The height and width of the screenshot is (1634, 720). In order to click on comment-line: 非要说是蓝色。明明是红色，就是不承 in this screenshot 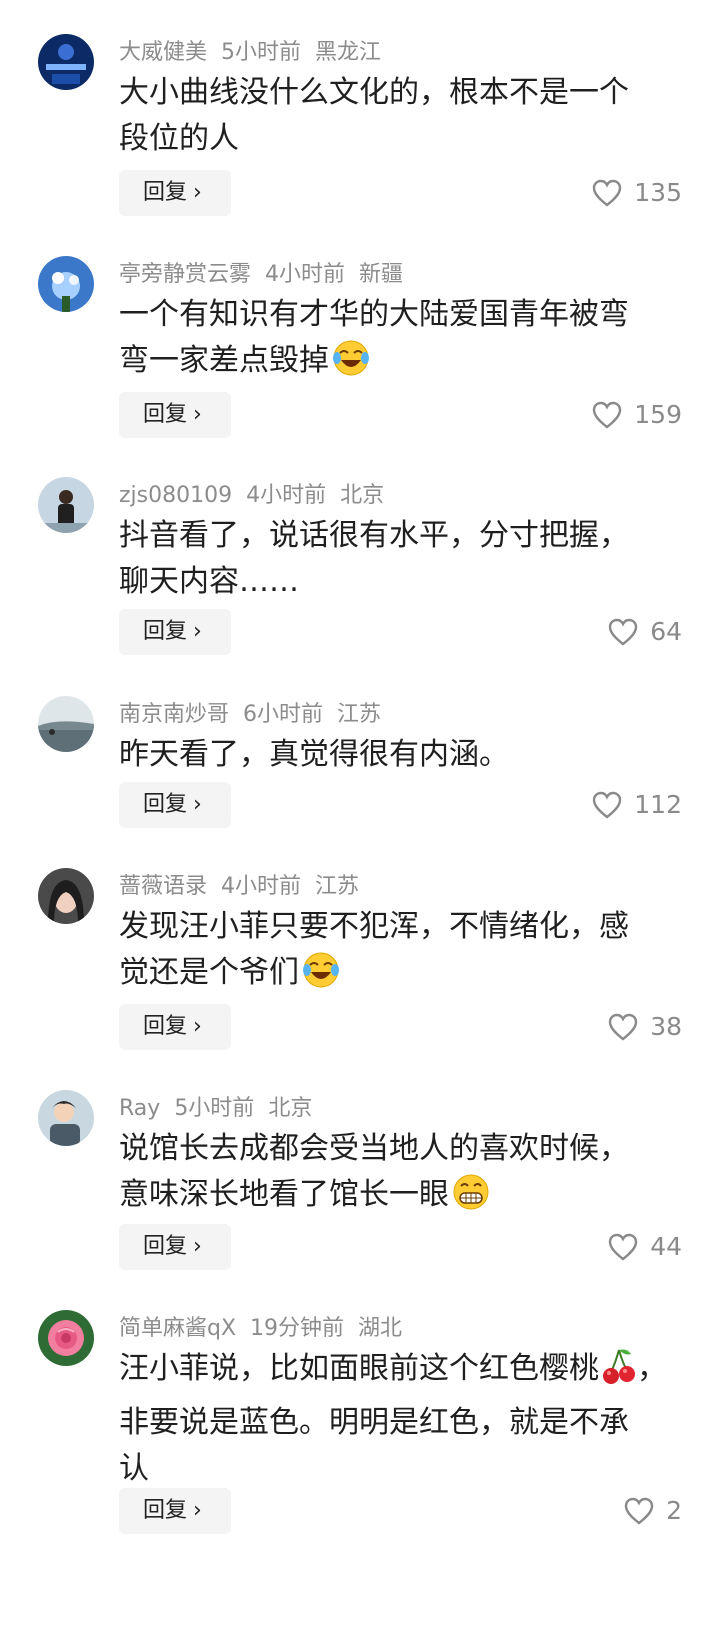, I will do `click(374, 1422)`.